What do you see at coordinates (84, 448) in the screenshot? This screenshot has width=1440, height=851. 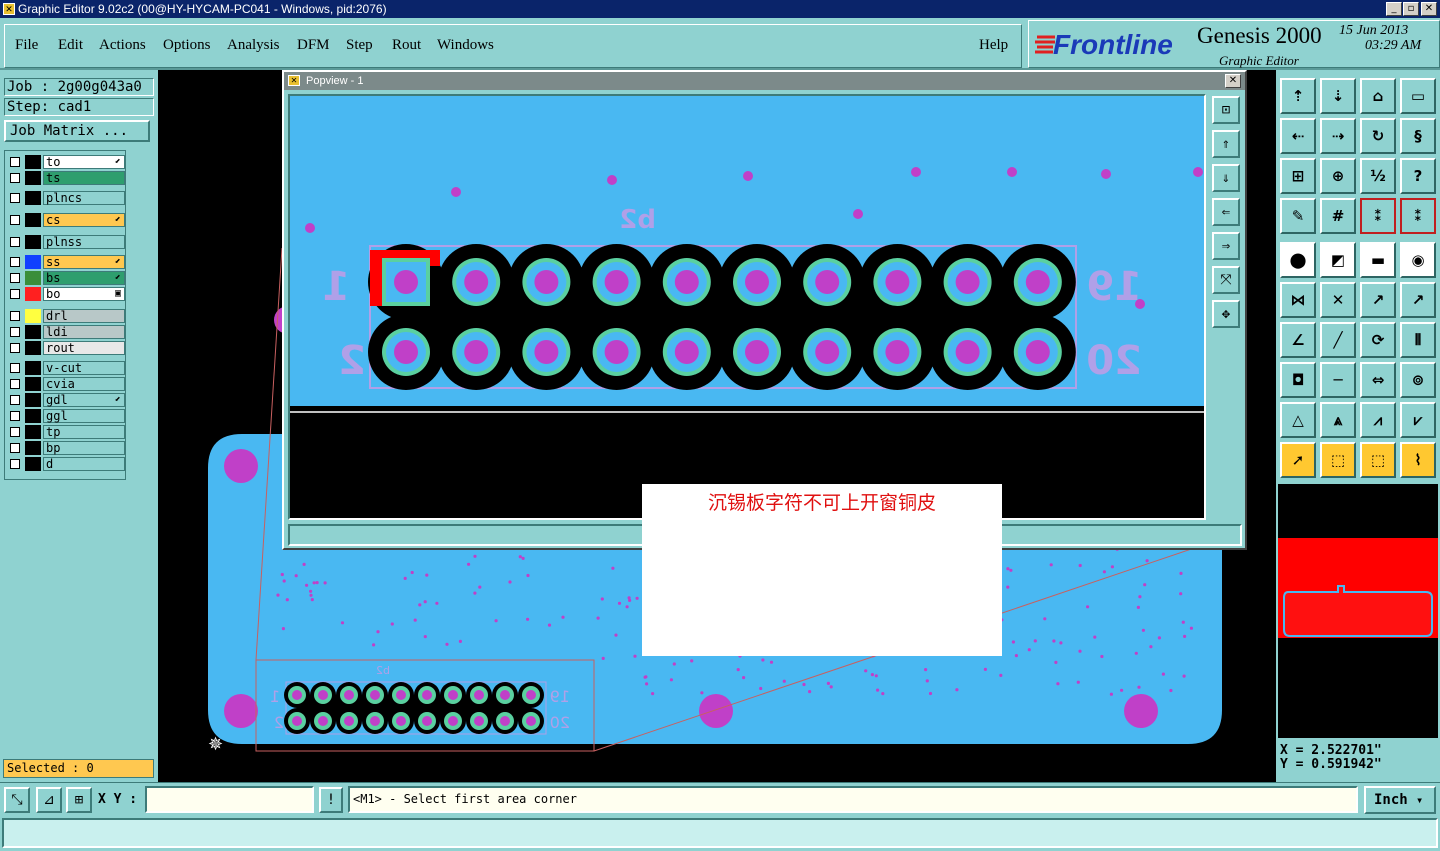 I see `layer-name: bp` at bounding box center [84, 448].